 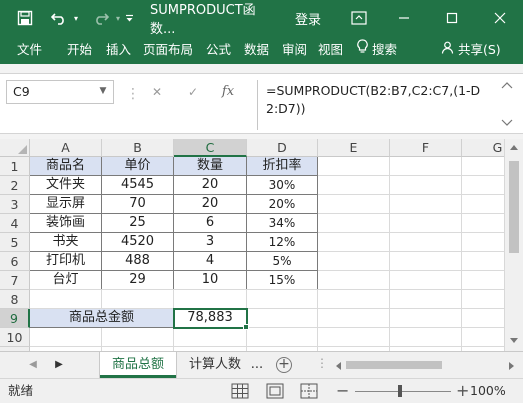 What do you see at coordinates (102, 318) in the screenshot?
I see `cell-a9-b9-merged: 商品总金额` at bounding box center [102, 318].